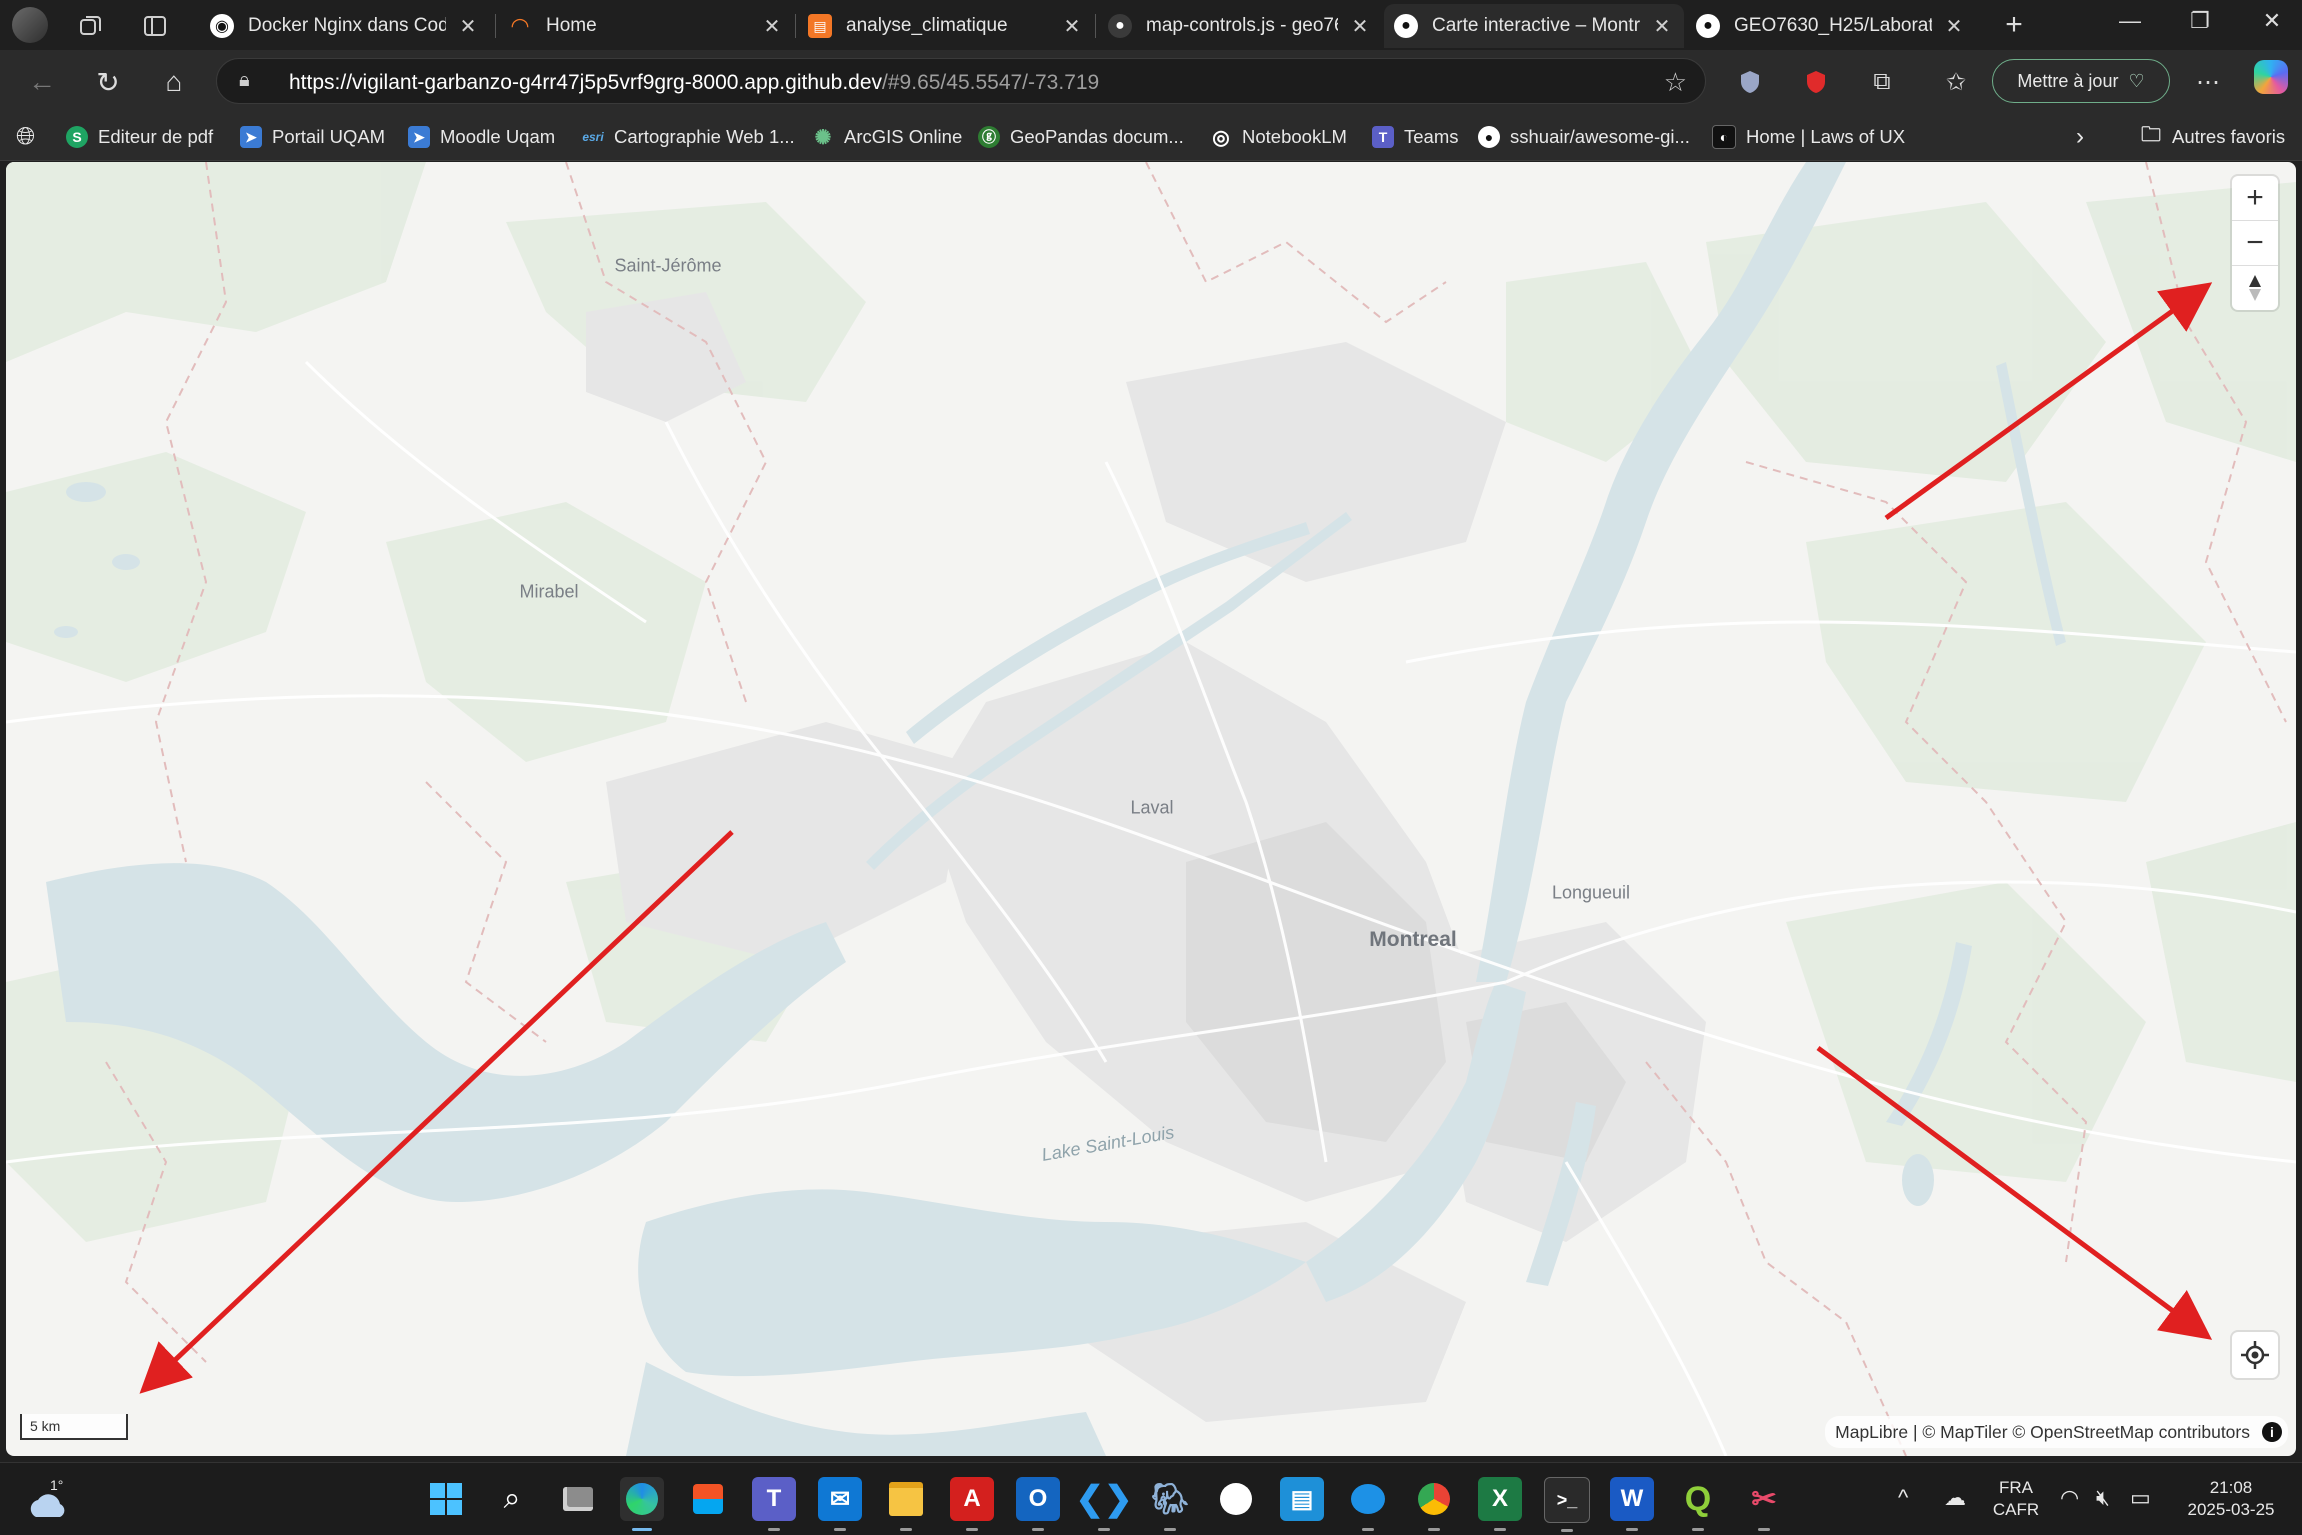 The width and height of the screenshot is (2302, 1535). What do you see at coordinates (823, 137) in the screenshot?
I see `arcgis-icon: ✺` at bounding box center [823, 137].